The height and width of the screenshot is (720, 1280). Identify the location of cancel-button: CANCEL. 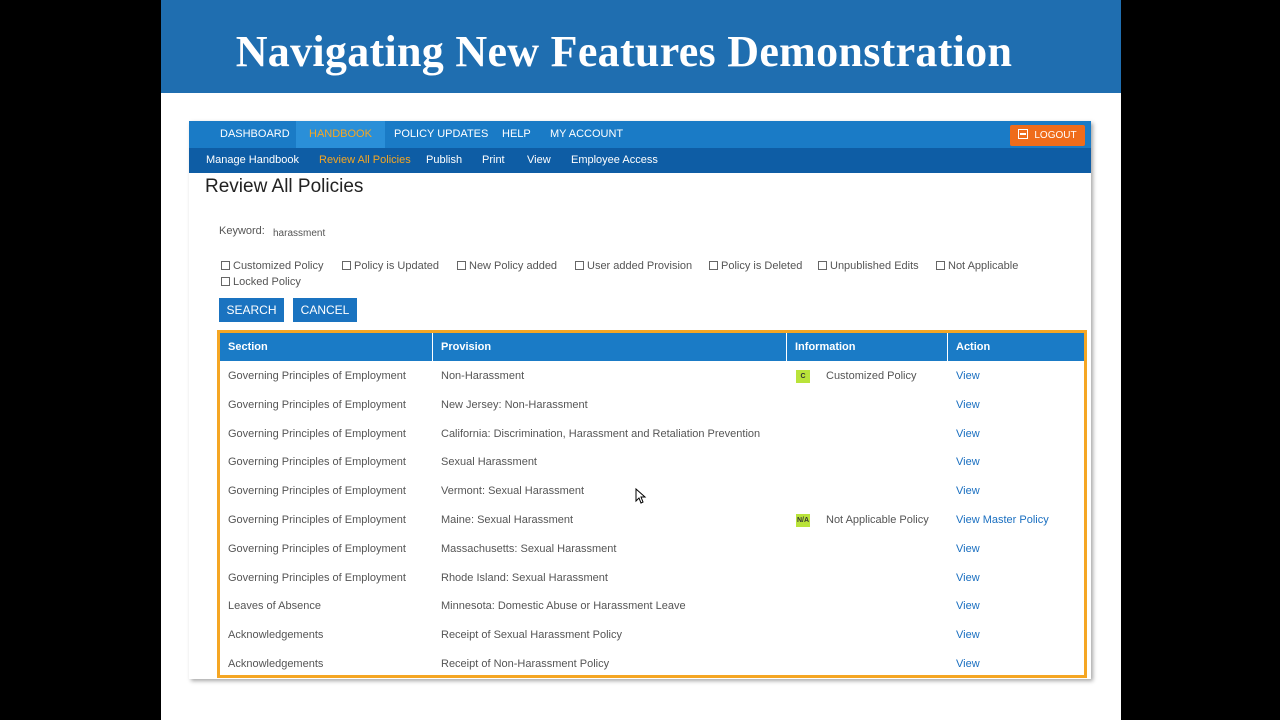
(325, 310).